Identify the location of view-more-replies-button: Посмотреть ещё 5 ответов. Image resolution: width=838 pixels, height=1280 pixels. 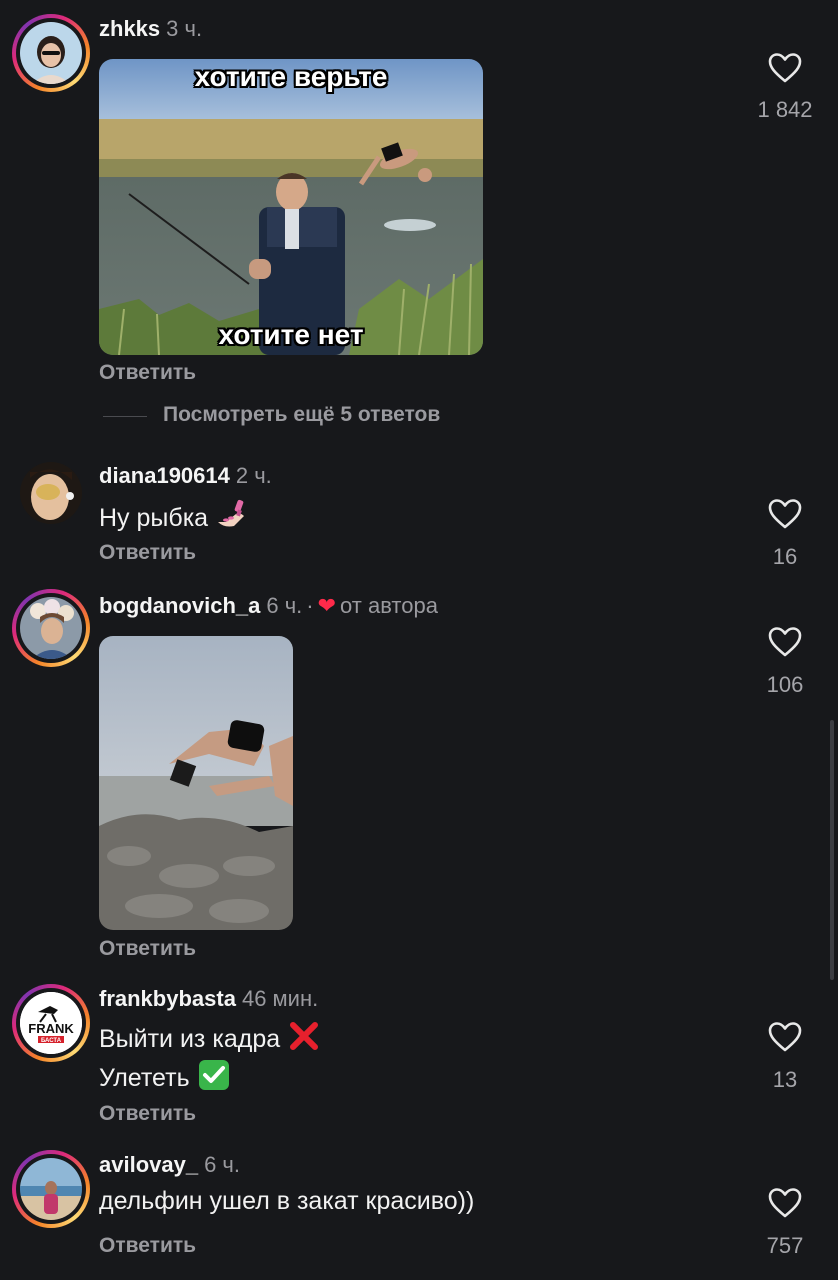
(301, 415).